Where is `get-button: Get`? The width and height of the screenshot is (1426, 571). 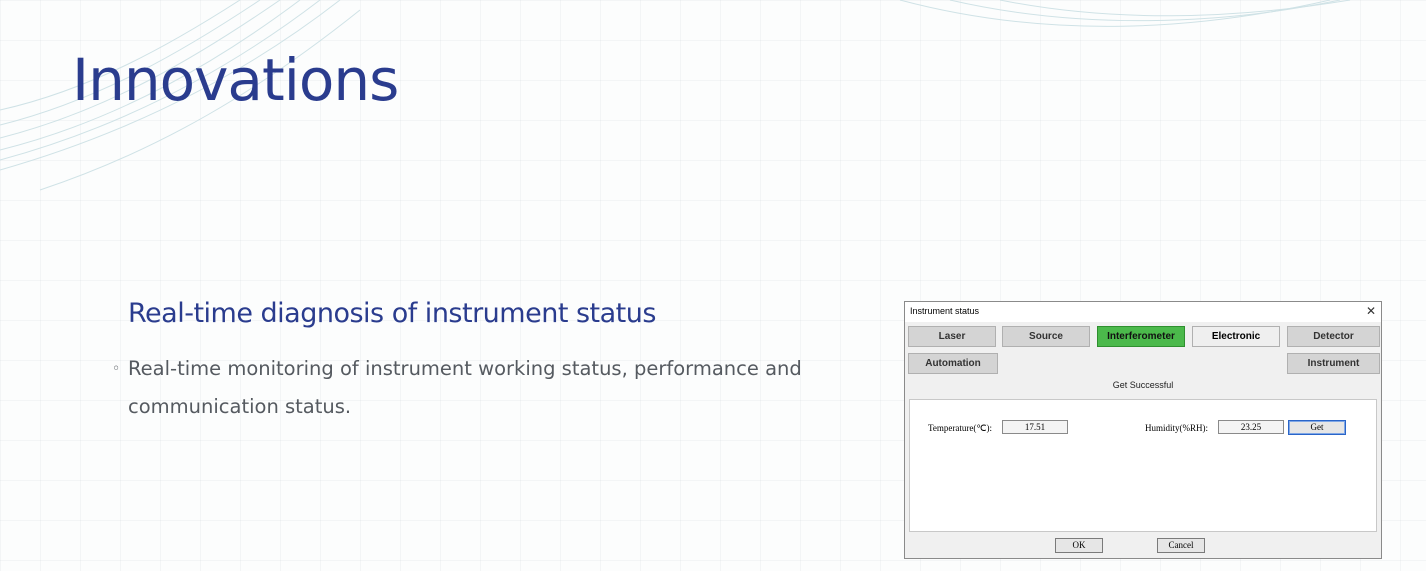
get-button: Get is located at coordinates (1317, 427).